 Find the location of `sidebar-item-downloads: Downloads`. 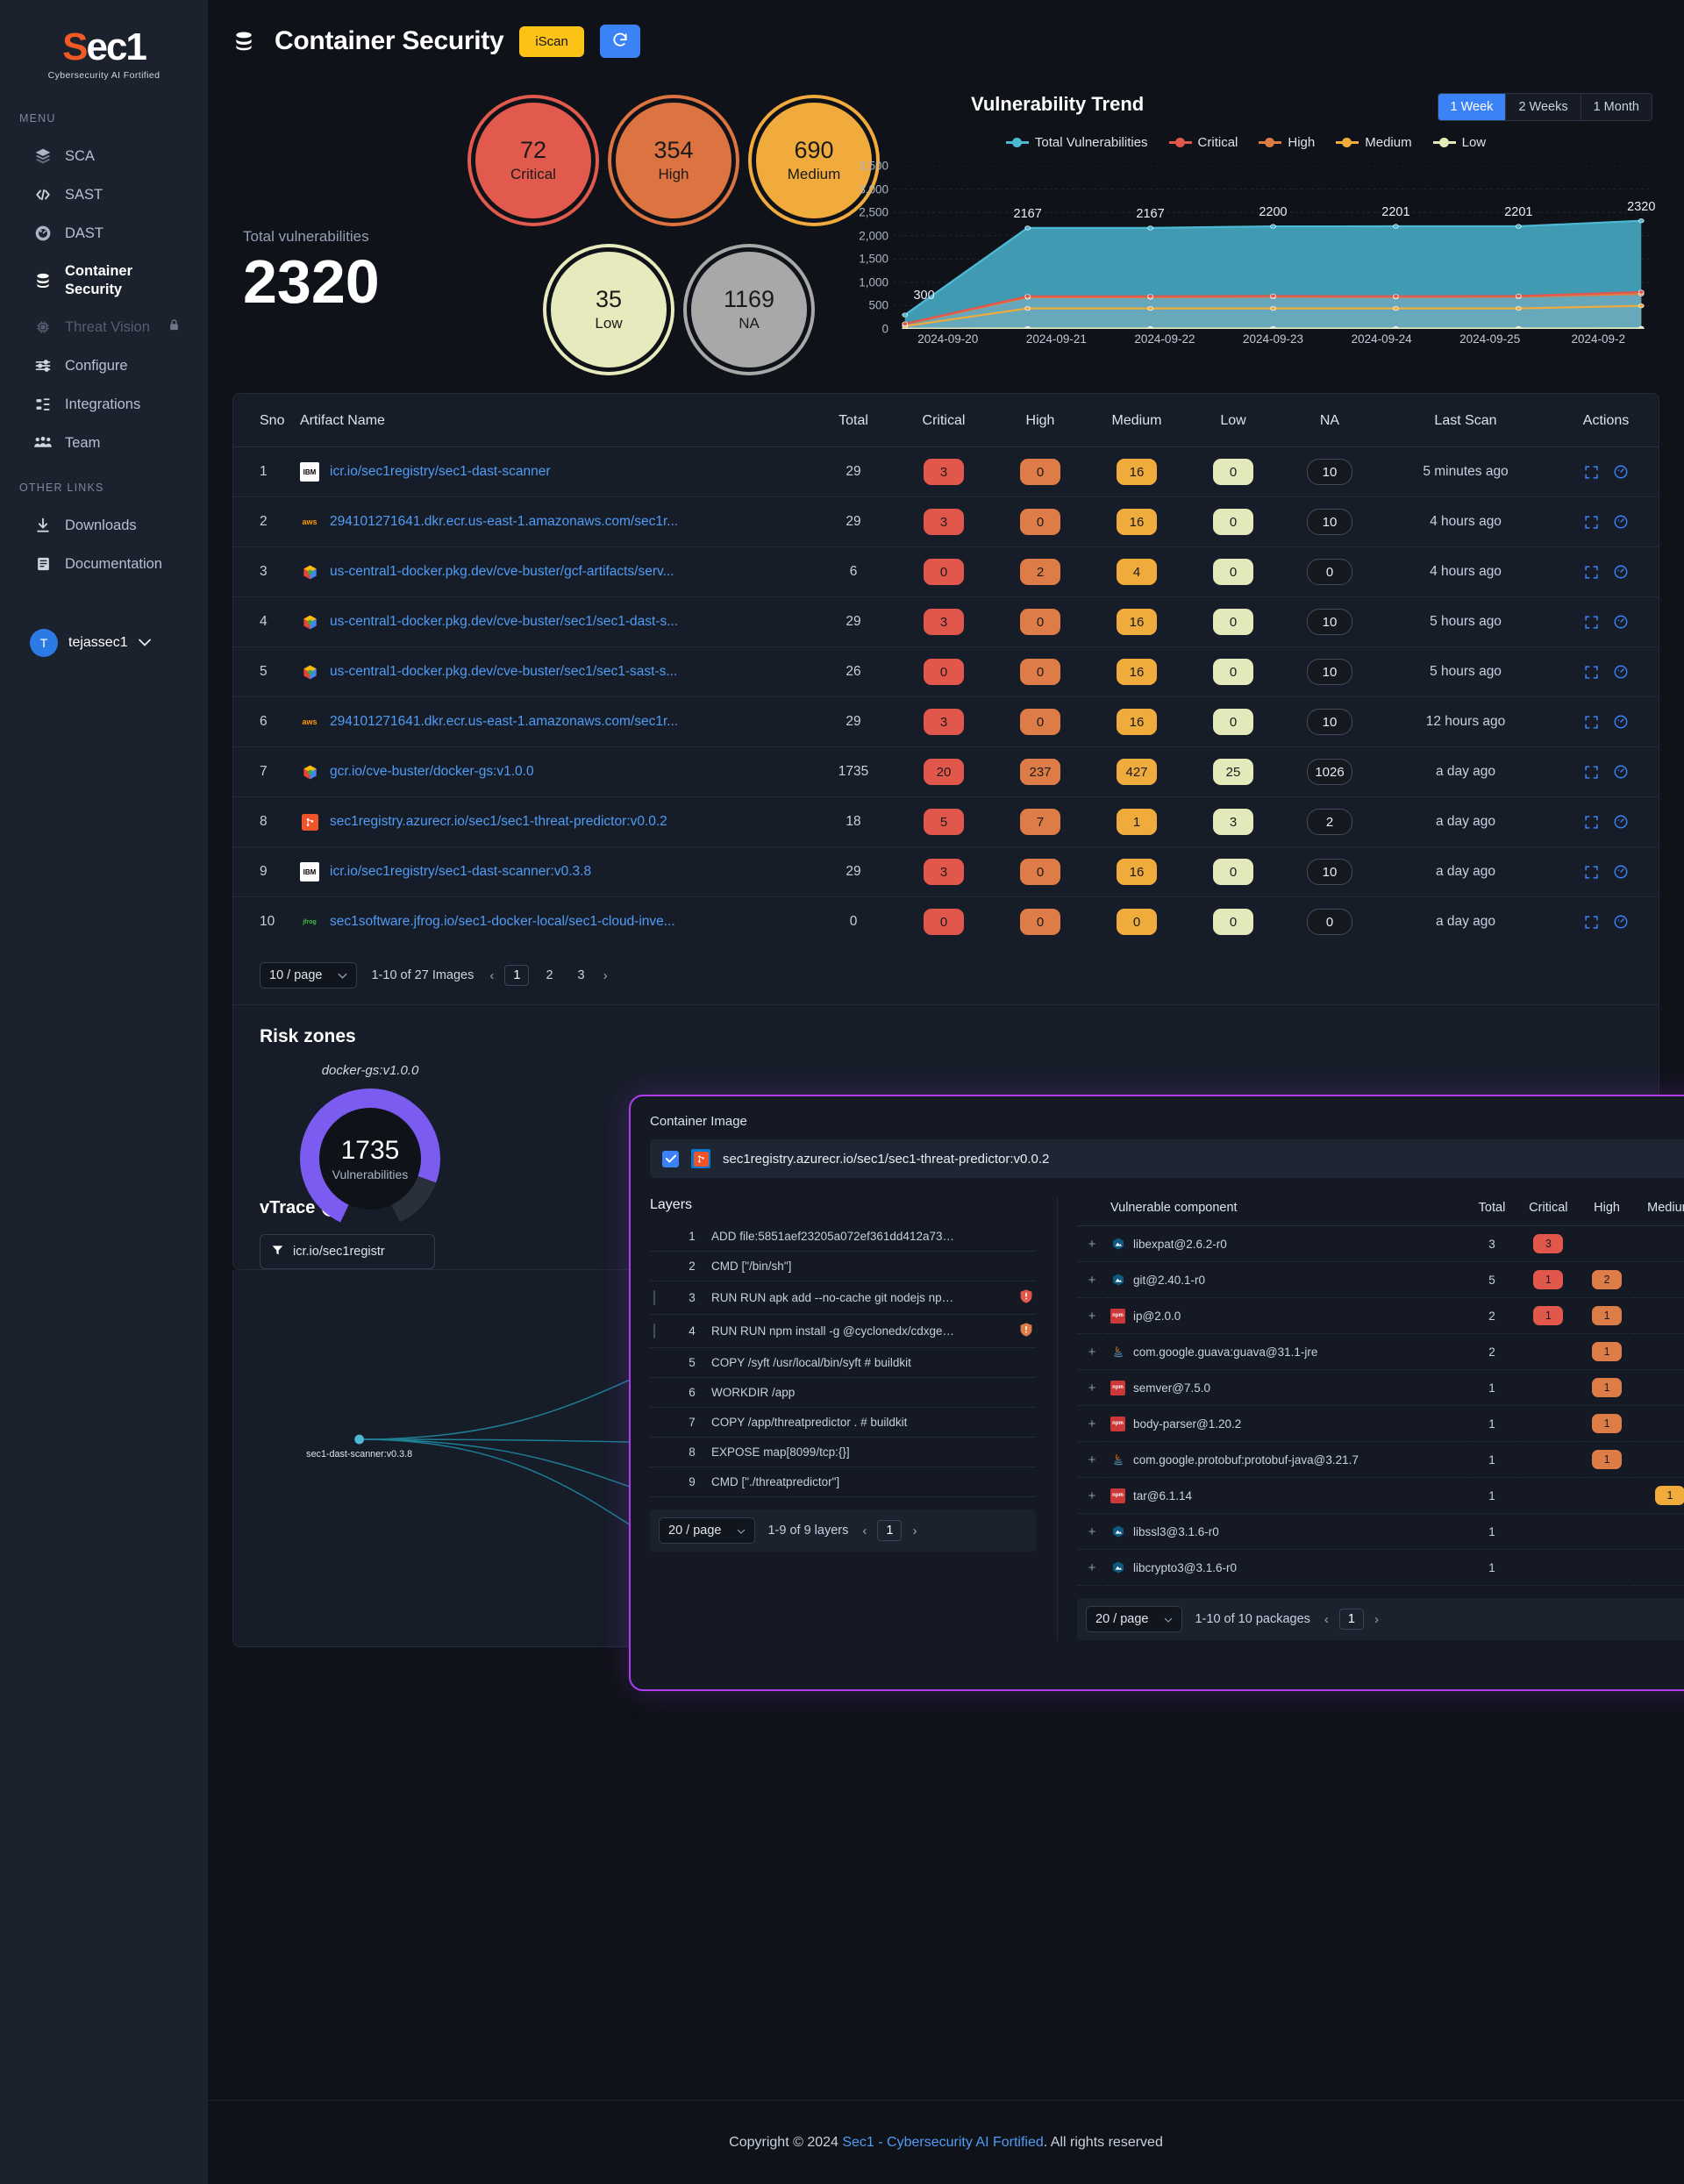

sidebar-item-downloads: Downloads is located at coordinates (104, 525).